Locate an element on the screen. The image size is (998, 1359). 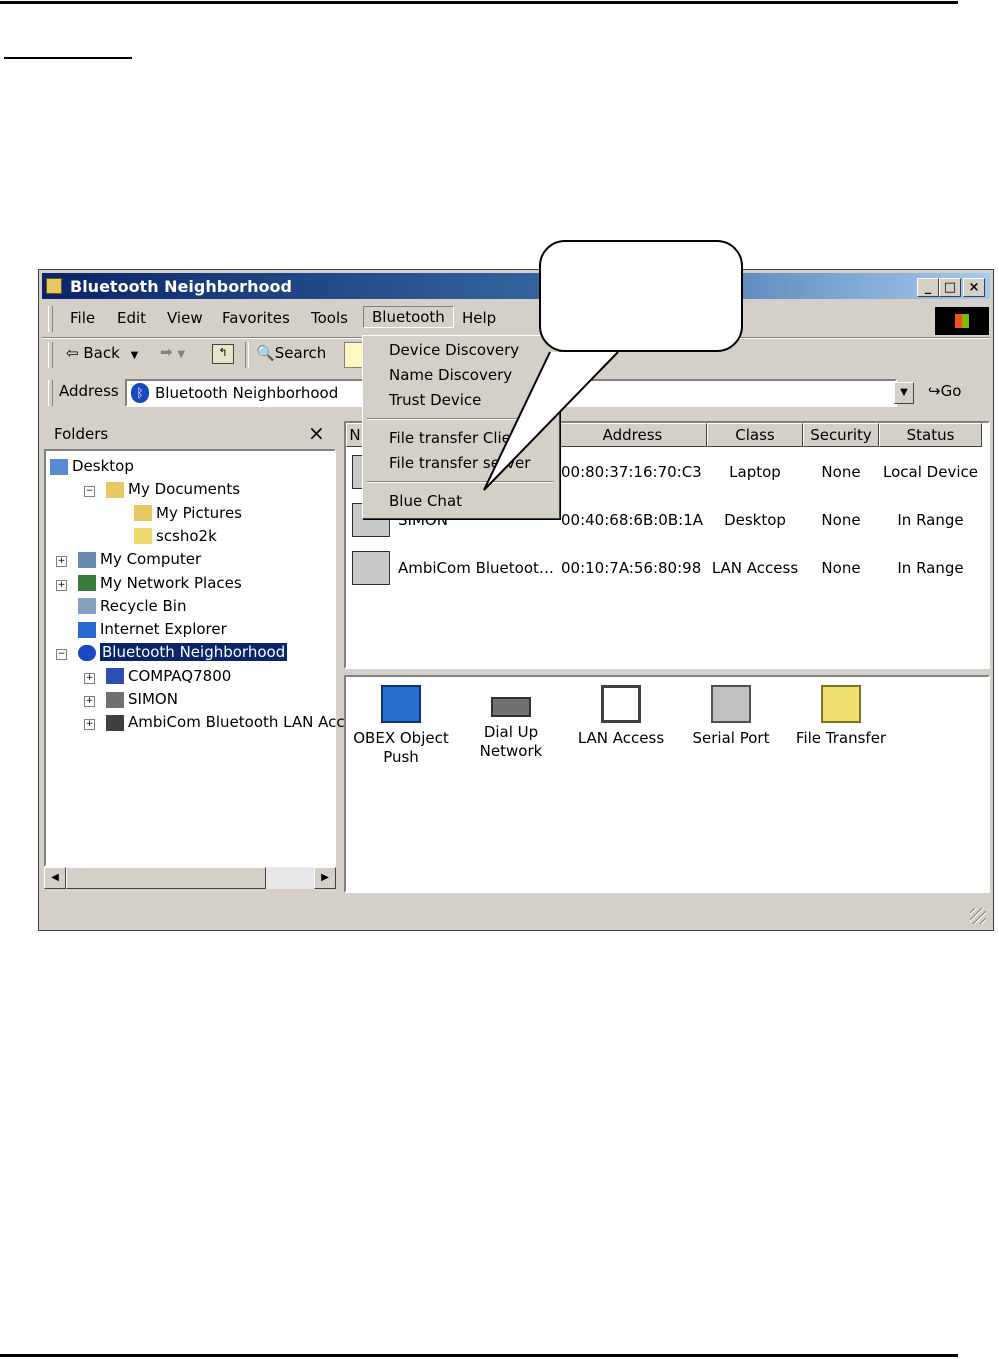
menu-view: View is located at coordinates (185, 318).